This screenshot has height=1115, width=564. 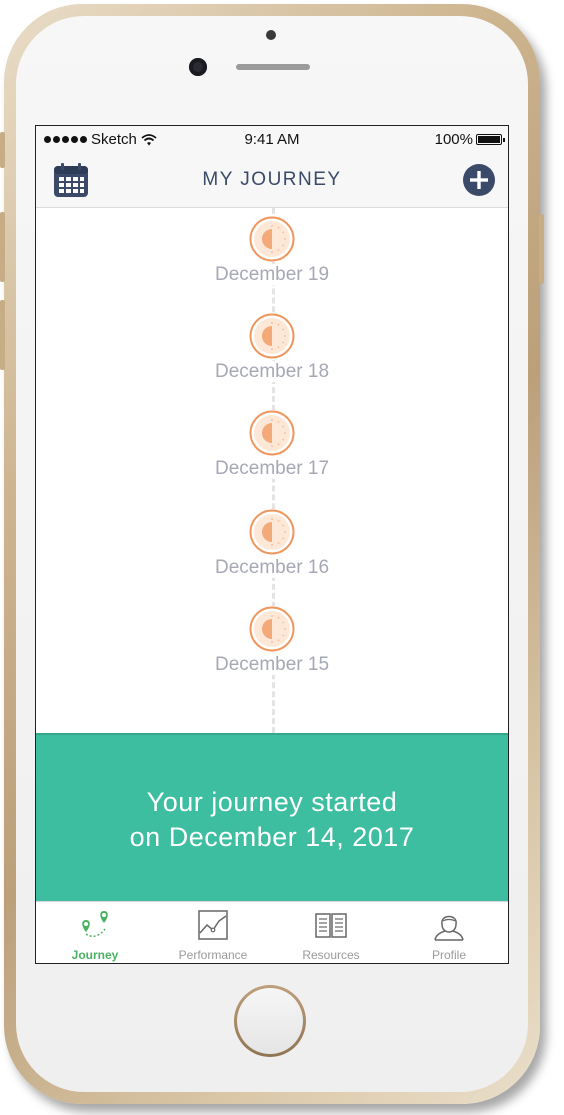 I want to click on timeline-entry: December 16, so click(x=272, y=546).